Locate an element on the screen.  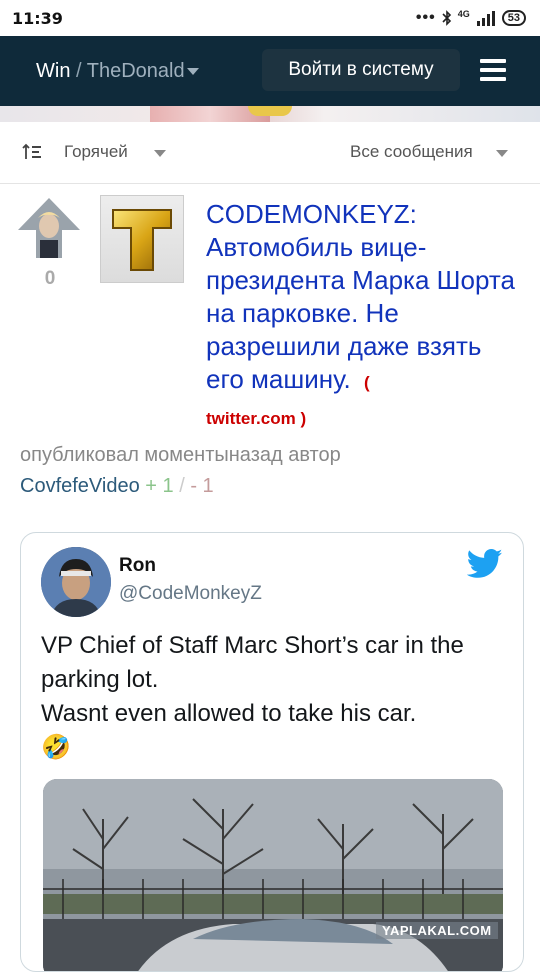
thumbnail-letter-logo is located at coordinates (142, 240).